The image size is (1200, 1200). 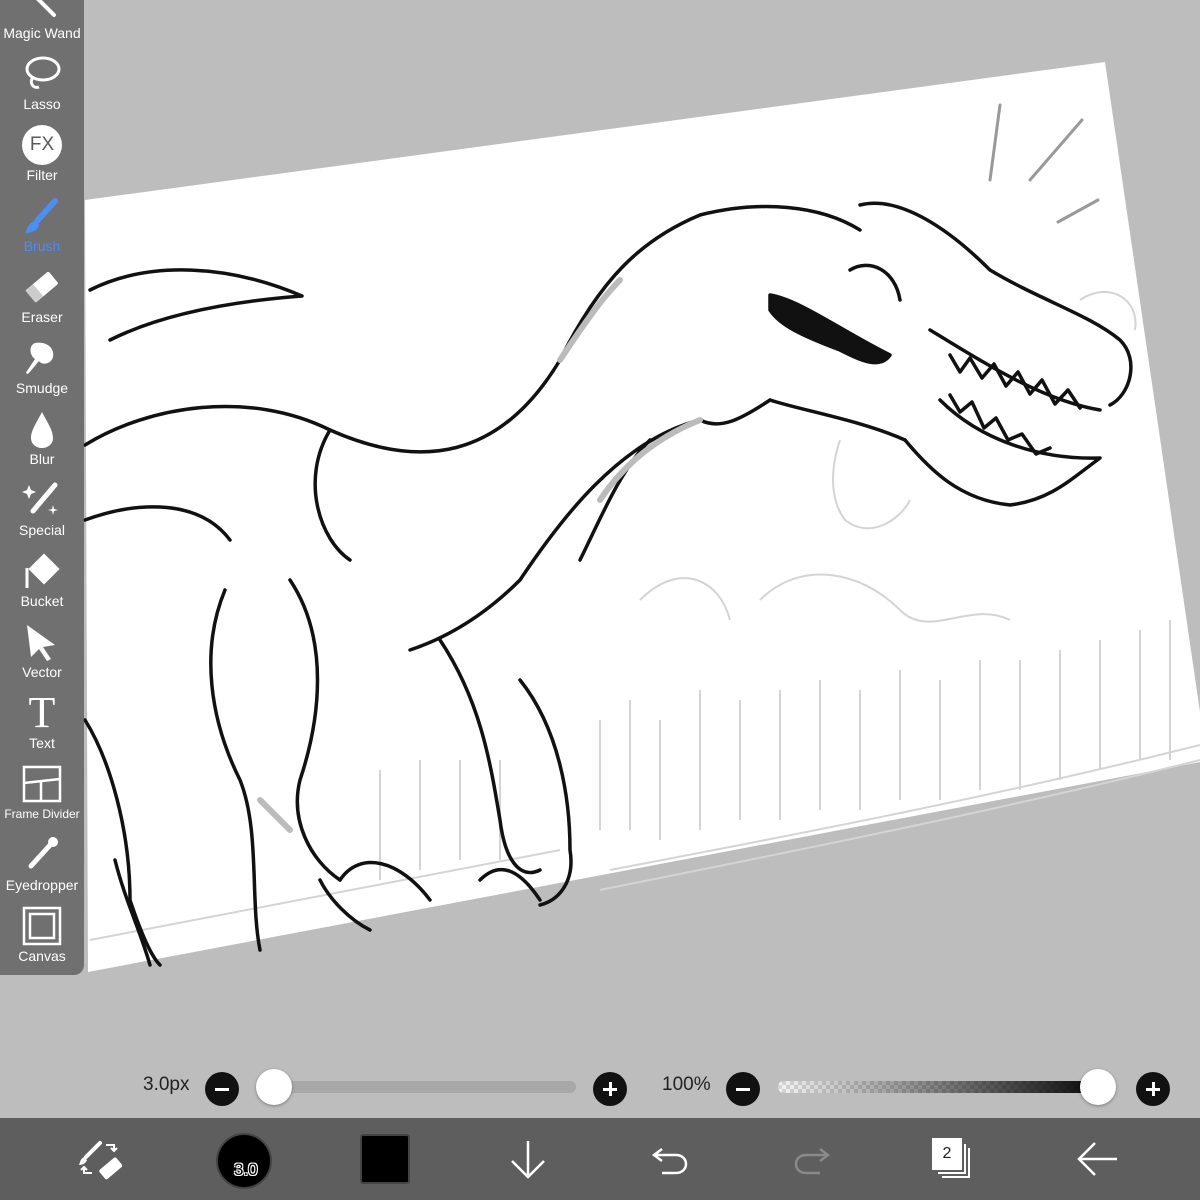 I want to click on size-decrease-button, so click(x=222, y=1089).